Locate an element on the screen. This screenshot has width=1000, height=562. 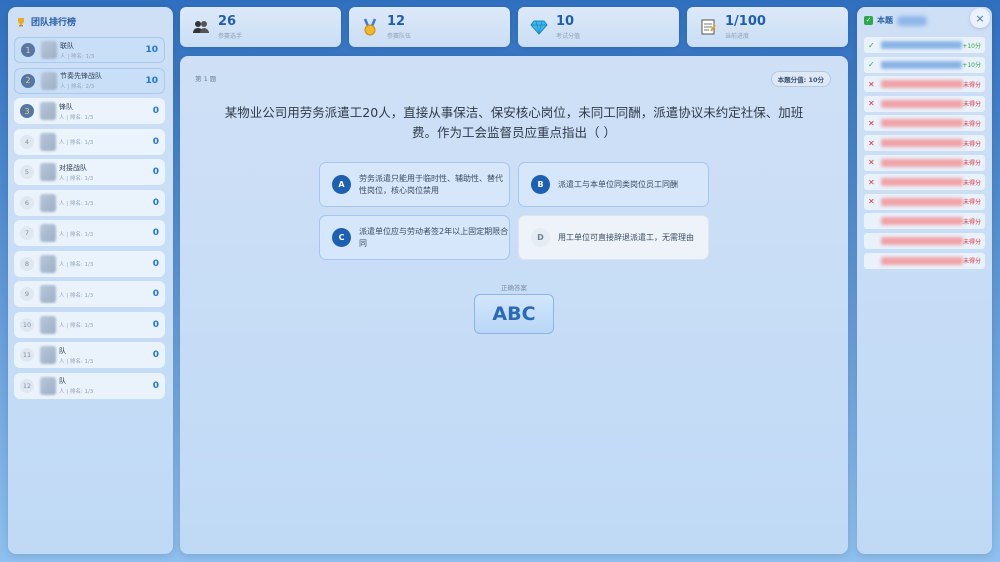
leaderboard-header: 团队排行榜 is located at coordinates (90, 19).